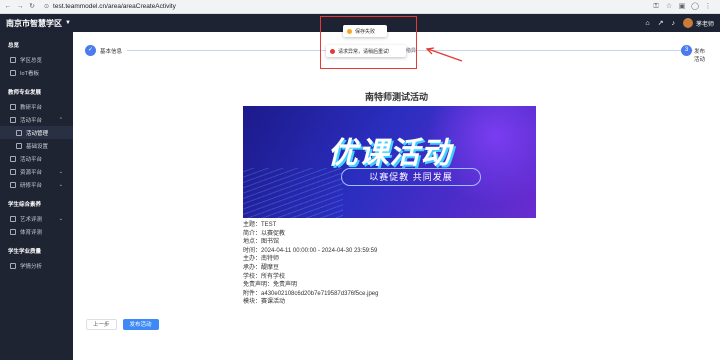 Image resolution: width=720 pixels, height=360 pixels. I want to click on banner-stripes, so click(293, 193).